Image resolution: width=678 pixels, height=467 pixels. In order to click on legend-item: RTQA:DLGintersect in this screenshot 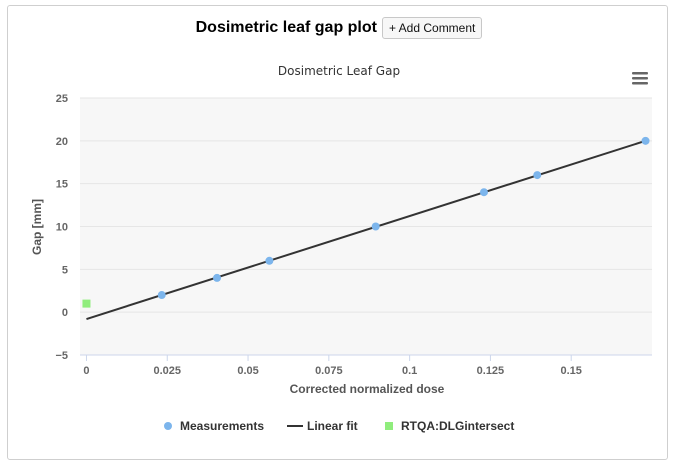, I will do `click(449, 426)`.